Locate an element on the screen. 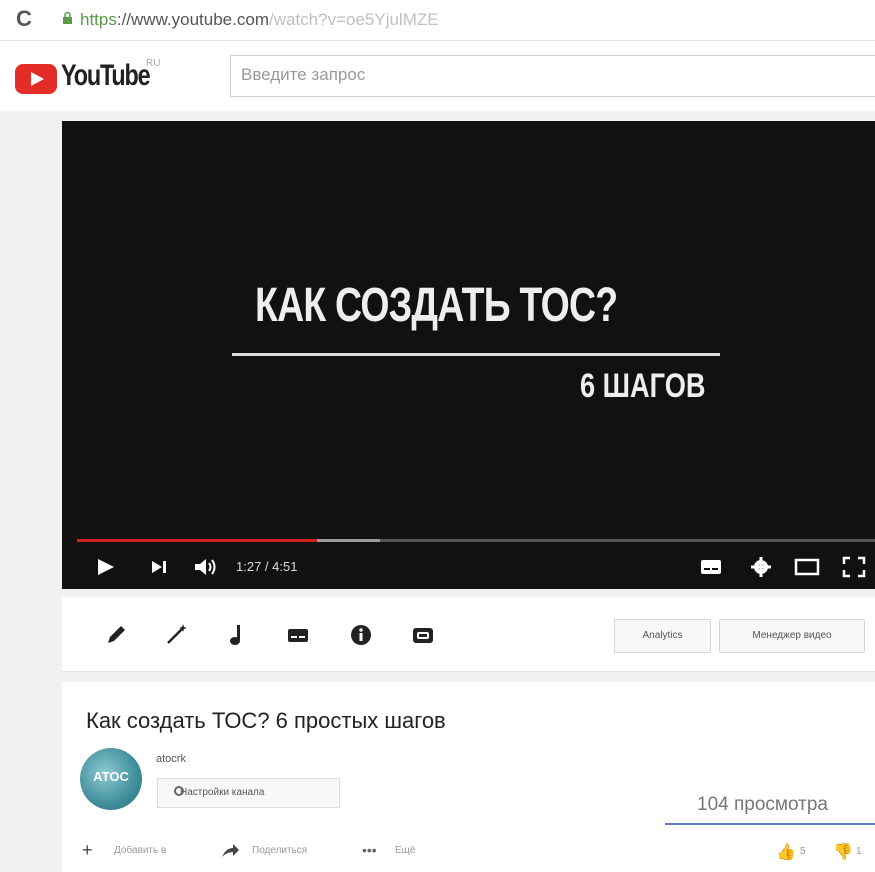  info-icon is located at coordinates (361, 635).